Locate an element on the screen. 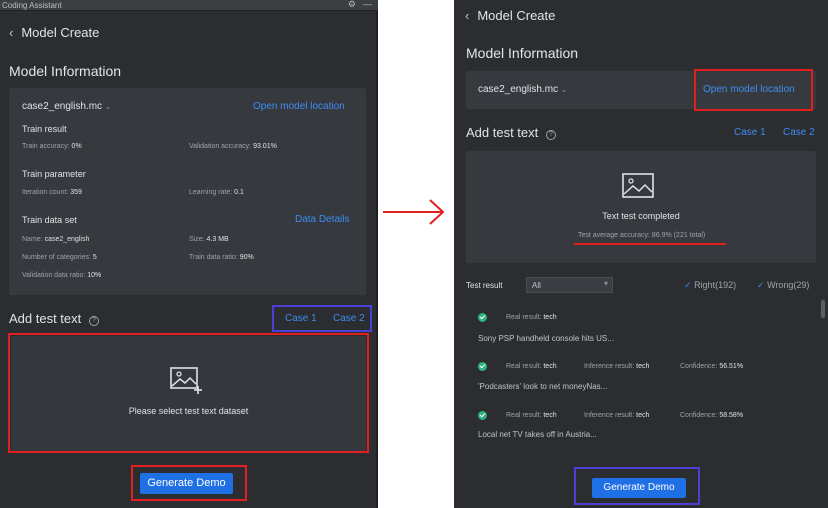  confidence: Confidence: 56.51% is located at coordinates (712, 366).